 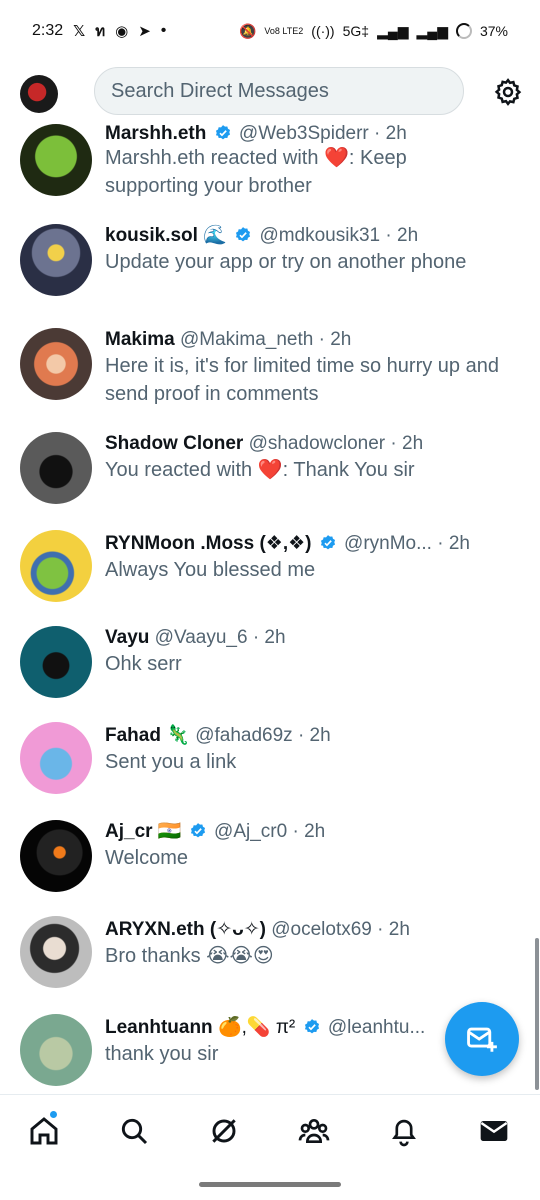 What do you see at coordinates (169, 831) in the screenshot?
I see `flag-emoji: 🇮🇳` at bounding box center [169, 831].